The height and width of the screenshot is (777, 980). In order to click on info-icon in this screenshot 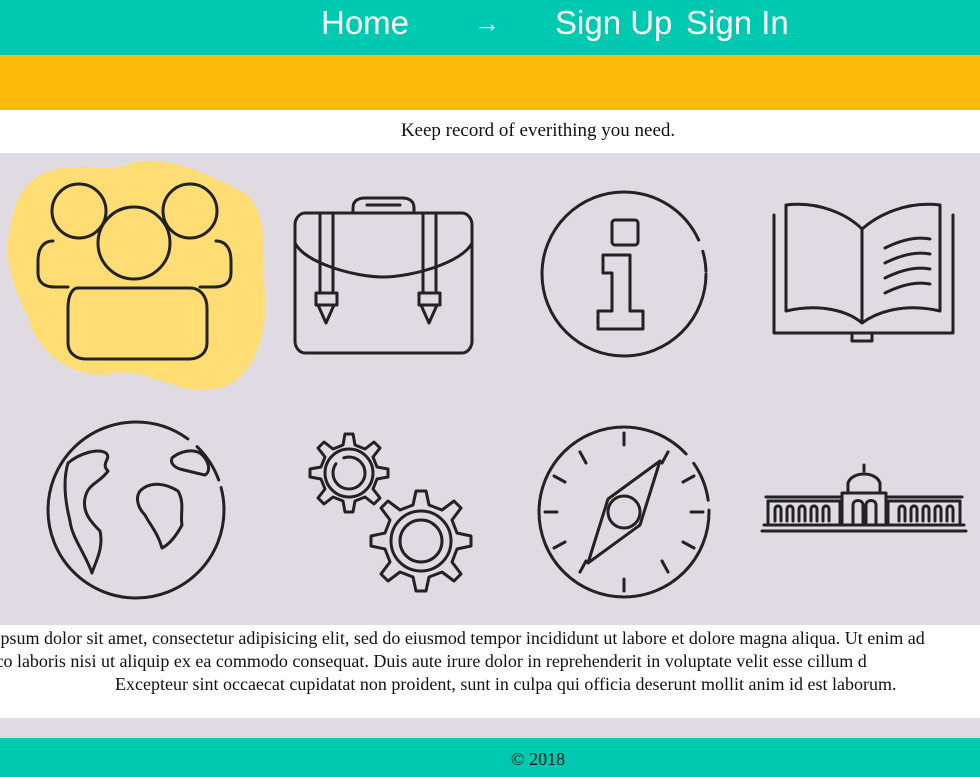, I will do `click(624, 274)`.